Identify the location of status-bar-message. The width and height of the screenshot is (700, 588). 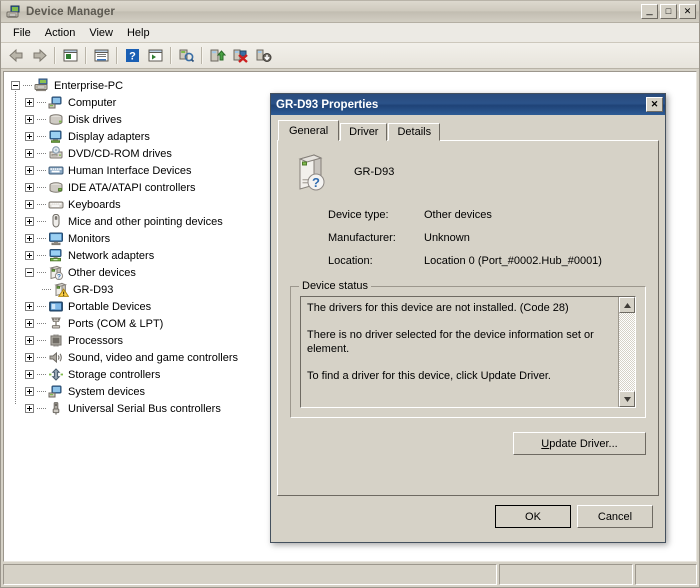
(250, 574).